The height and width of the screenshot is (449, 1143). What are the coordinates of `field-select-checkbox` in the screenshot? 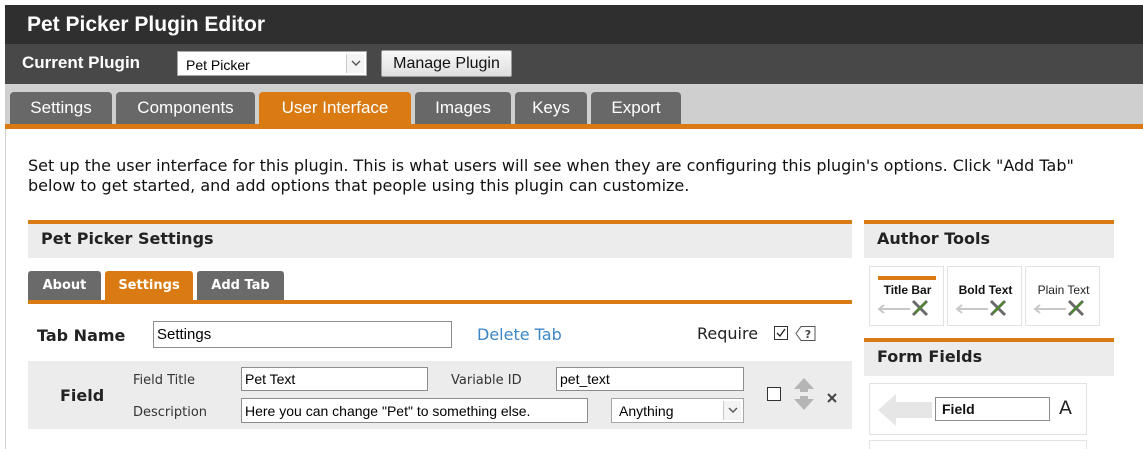 It's located at (774, 394).